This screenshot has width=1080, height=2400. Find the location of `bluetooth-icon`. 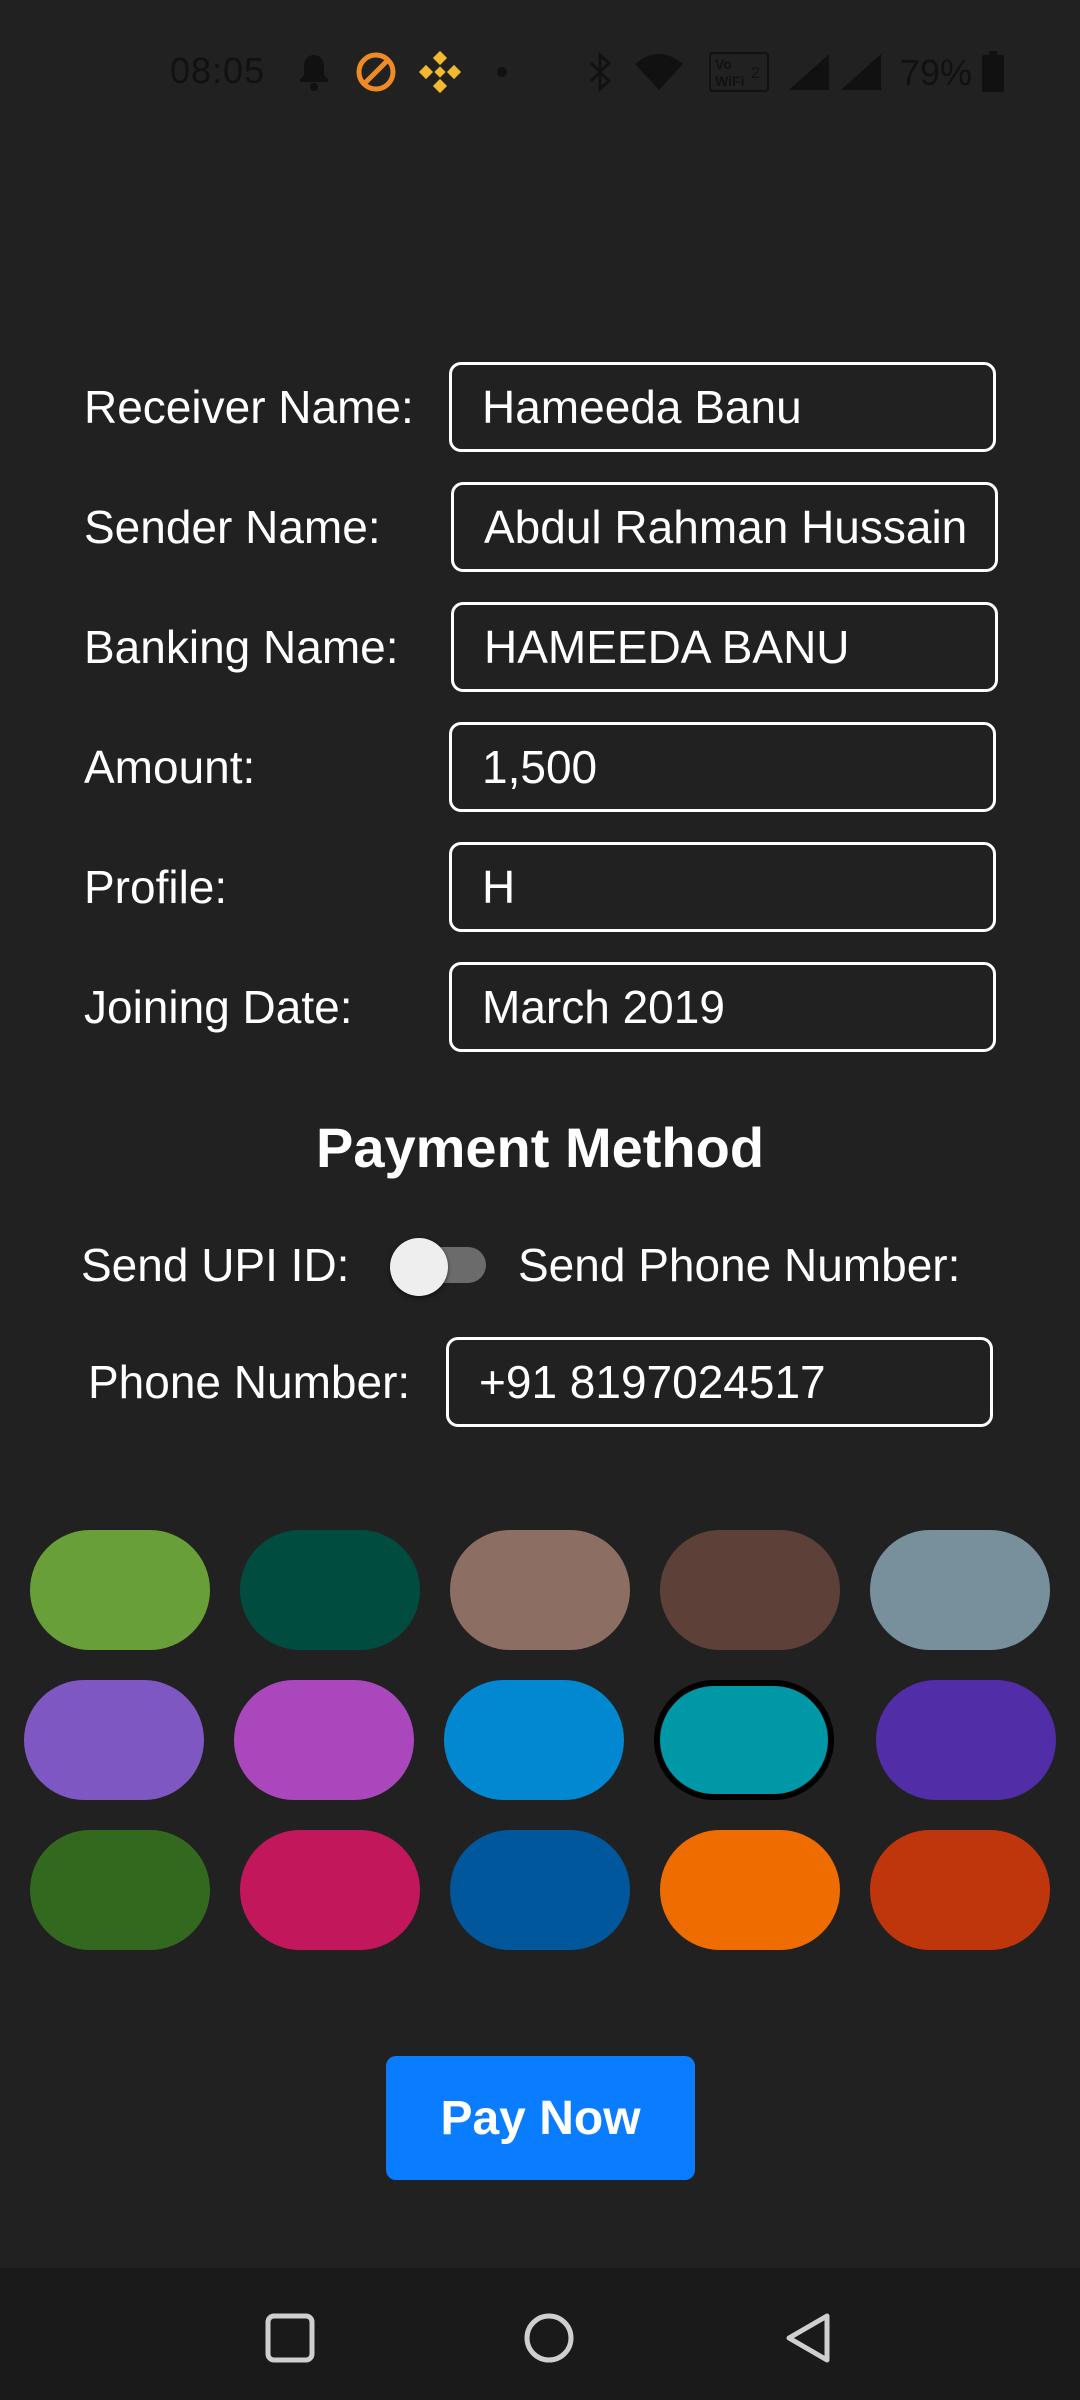

bluetooth-icon is located at coordinates (601, 72).